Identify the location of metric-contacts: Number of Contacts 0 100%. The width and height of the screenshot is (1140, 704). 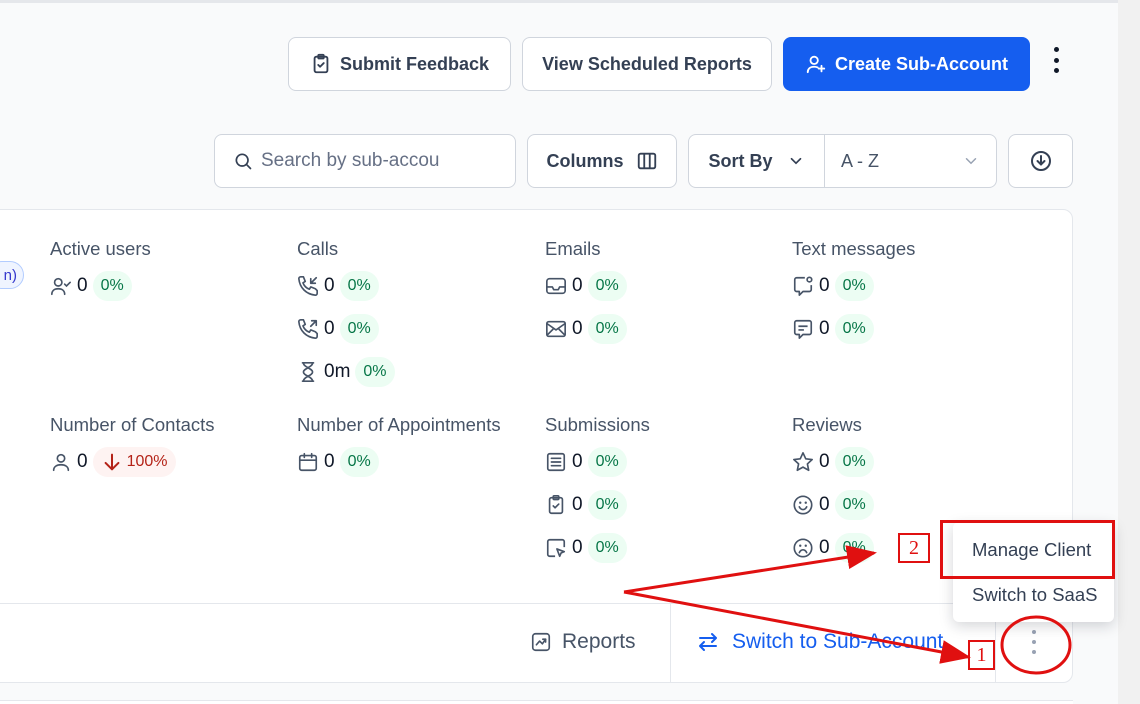
(132, 446).